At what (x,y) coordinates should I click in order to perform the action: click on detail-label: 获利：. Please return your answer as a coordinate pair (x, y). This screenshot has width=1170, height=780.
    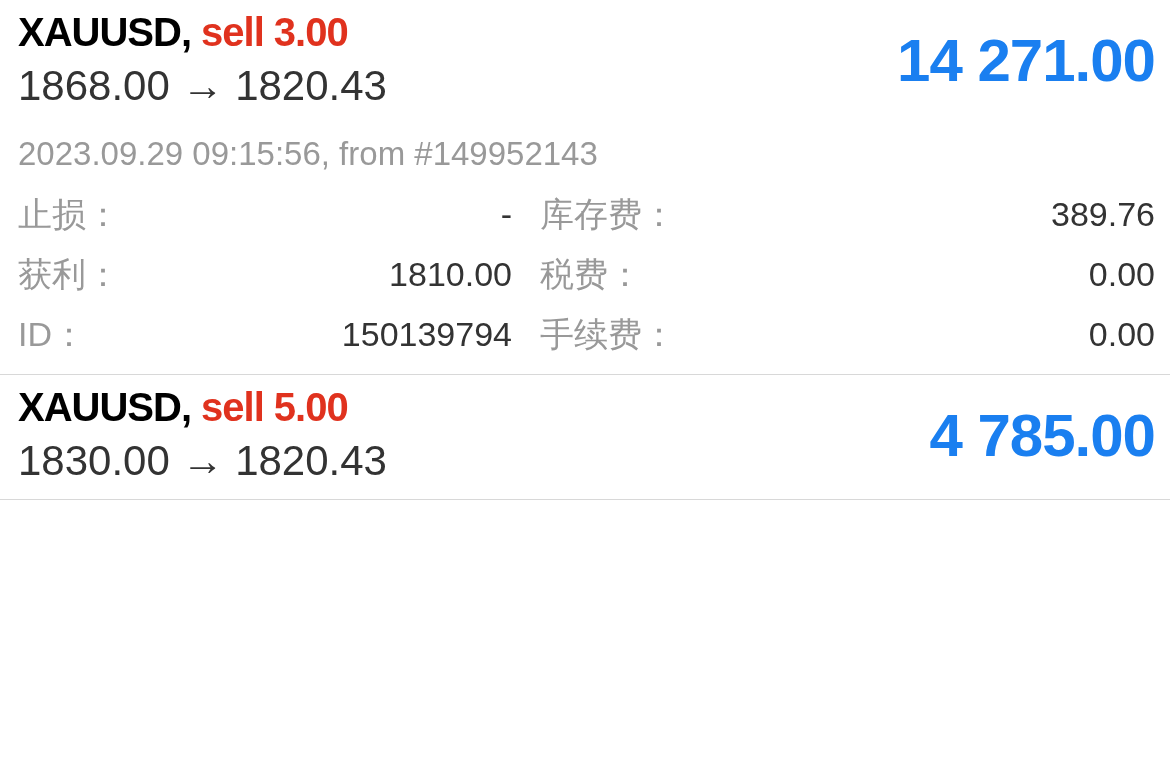
    Looking at the image, I should click on (69, 274).